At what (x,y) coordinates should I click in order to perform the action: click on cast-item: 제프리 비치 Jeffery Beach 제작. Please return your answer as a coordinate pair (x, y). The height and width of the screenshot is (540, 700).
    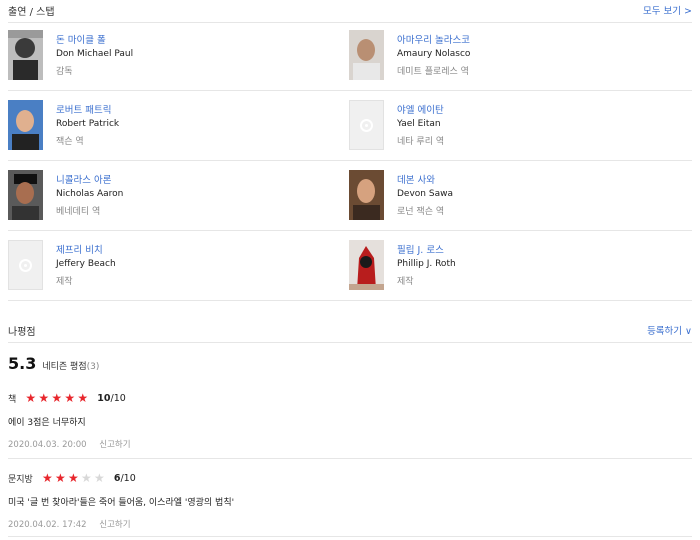
    Looking at the image, I should click on (173, 267).